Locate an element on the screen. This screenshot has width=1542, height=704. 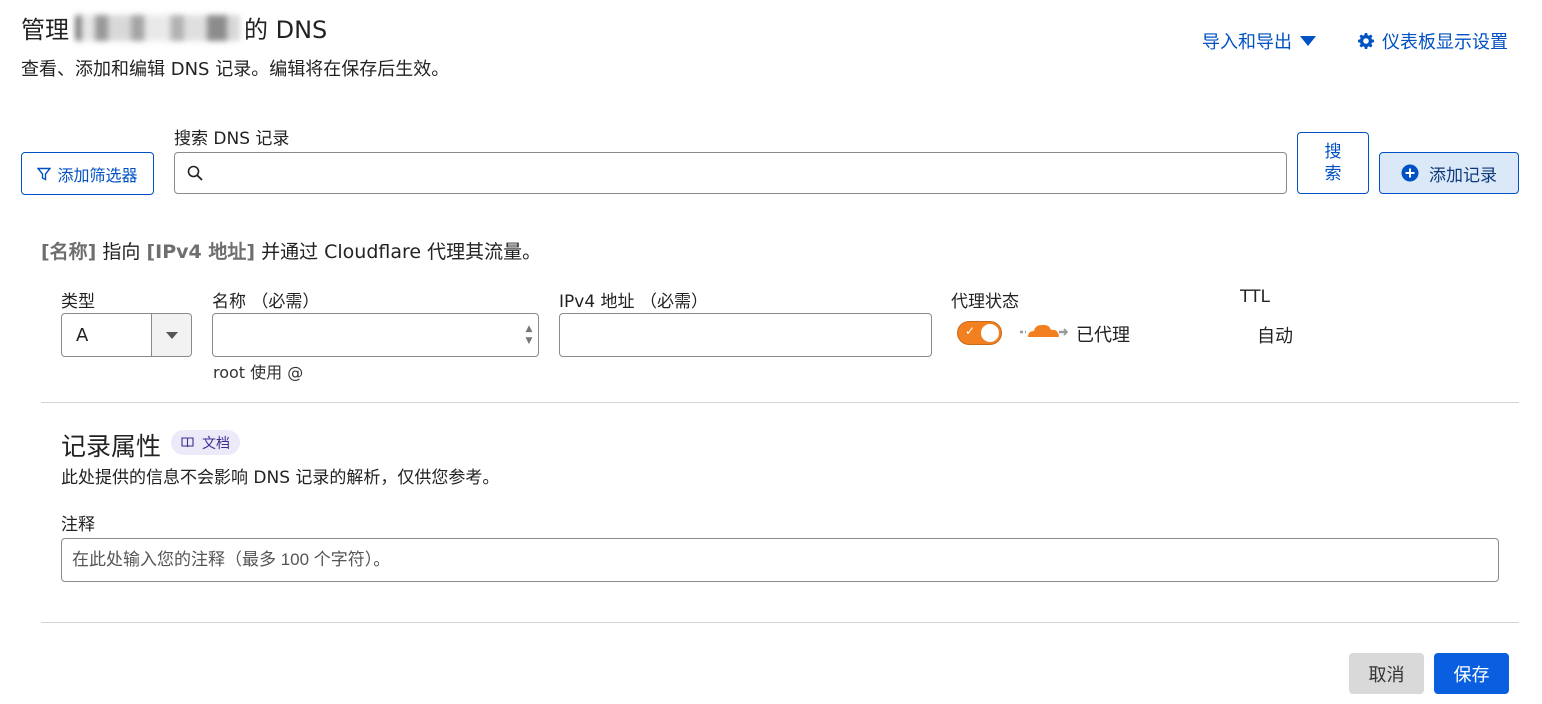
ipv4-field is located at coordinates (745, 335).